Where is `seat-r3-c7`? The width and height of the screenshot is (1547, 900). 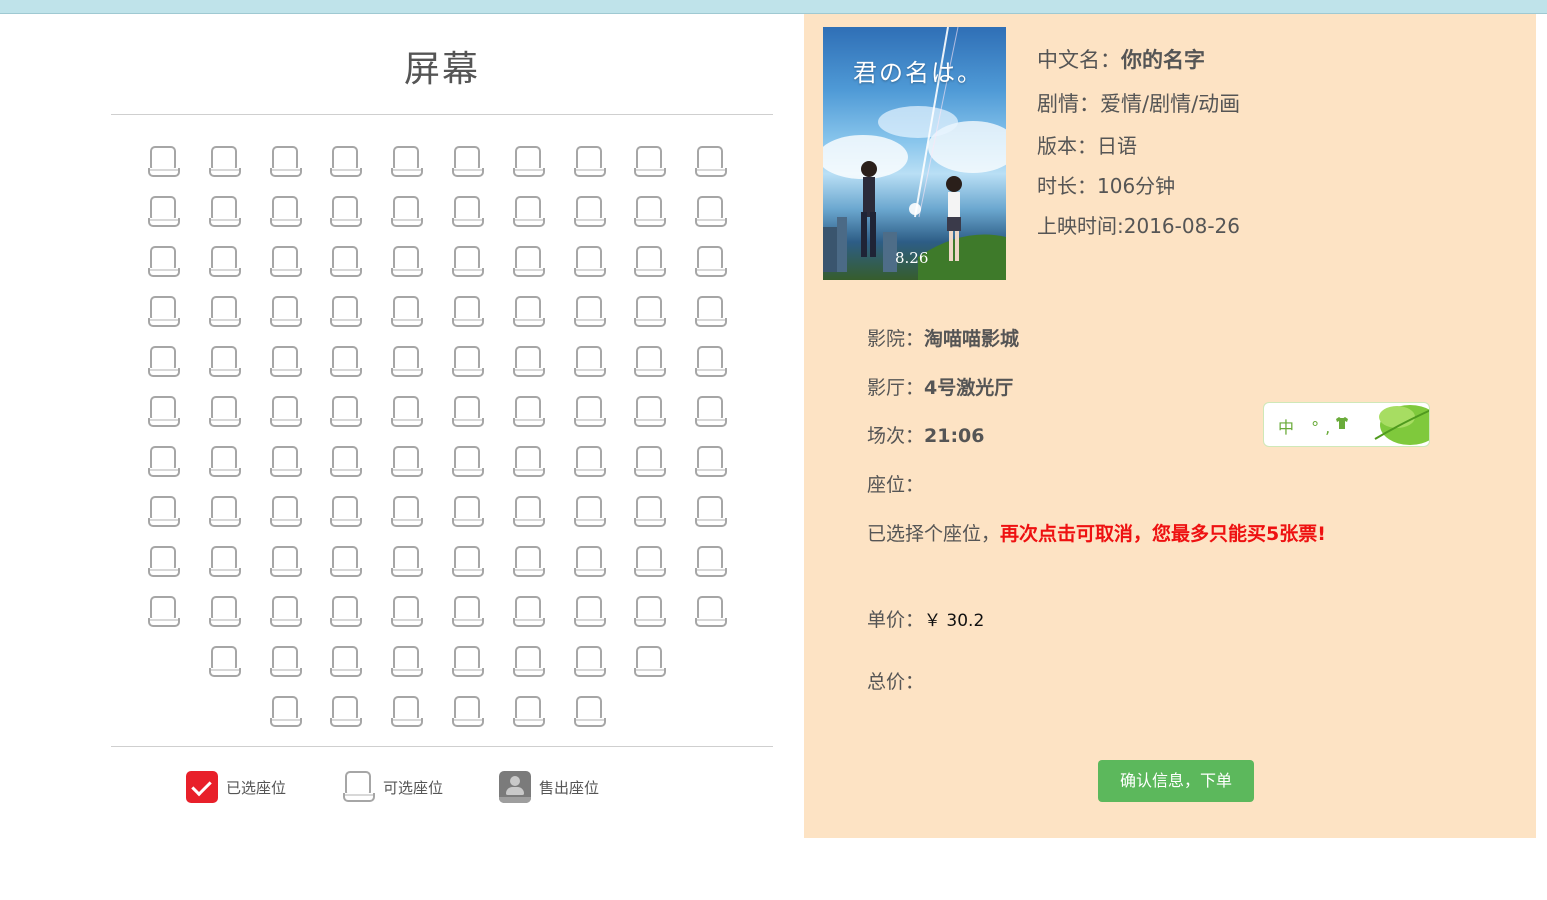
seat-r3-c7 is located at coordinates (528, 262).